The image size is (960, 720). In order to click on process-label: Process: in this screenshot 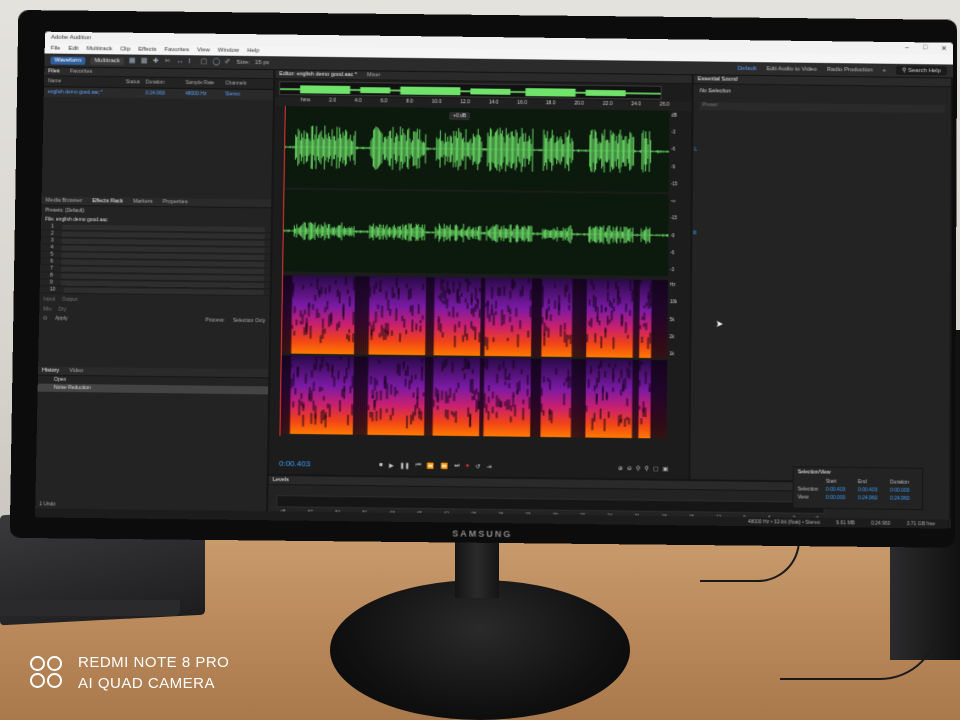, I will do `click(215, 320)`.